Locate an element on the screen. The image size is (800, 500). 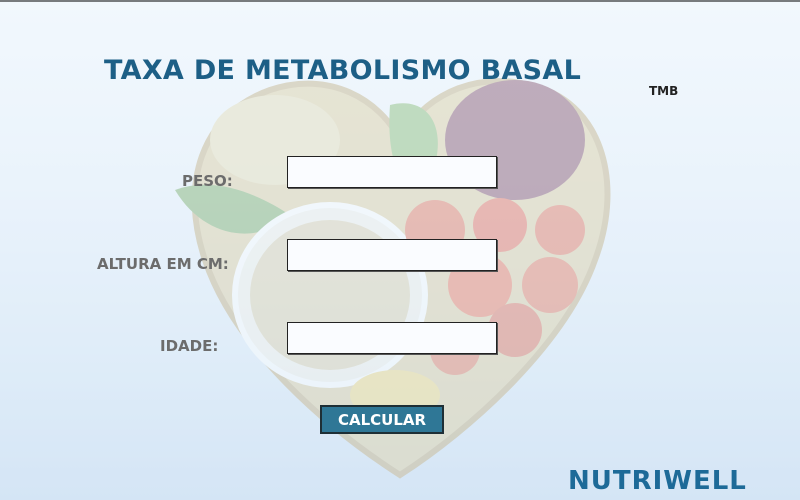
idade-label: IDADE: is located at coordinates (189, 346).